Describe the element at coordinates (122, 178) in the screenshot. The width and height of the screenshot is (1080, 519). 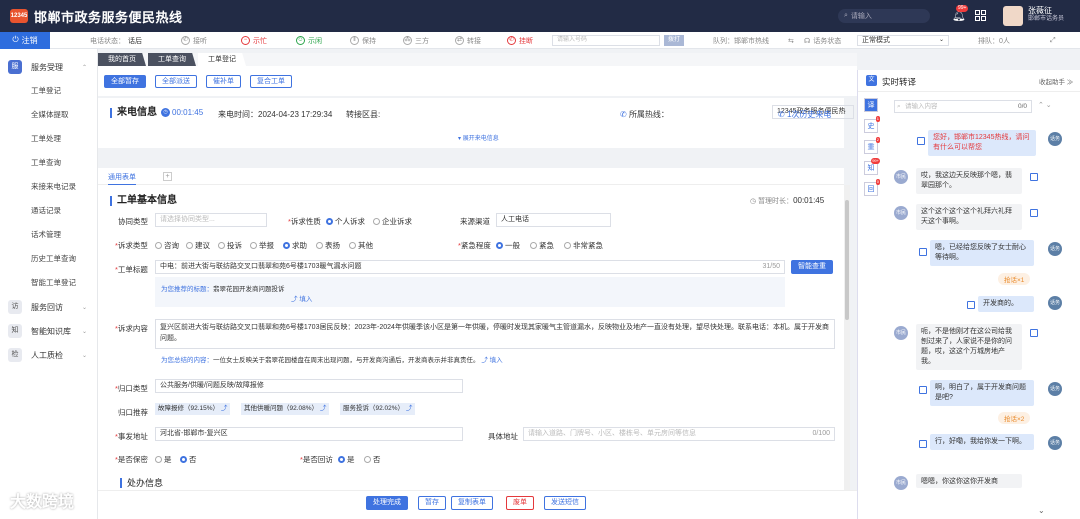
I see `tab-general-form: 通用表单` at that location.